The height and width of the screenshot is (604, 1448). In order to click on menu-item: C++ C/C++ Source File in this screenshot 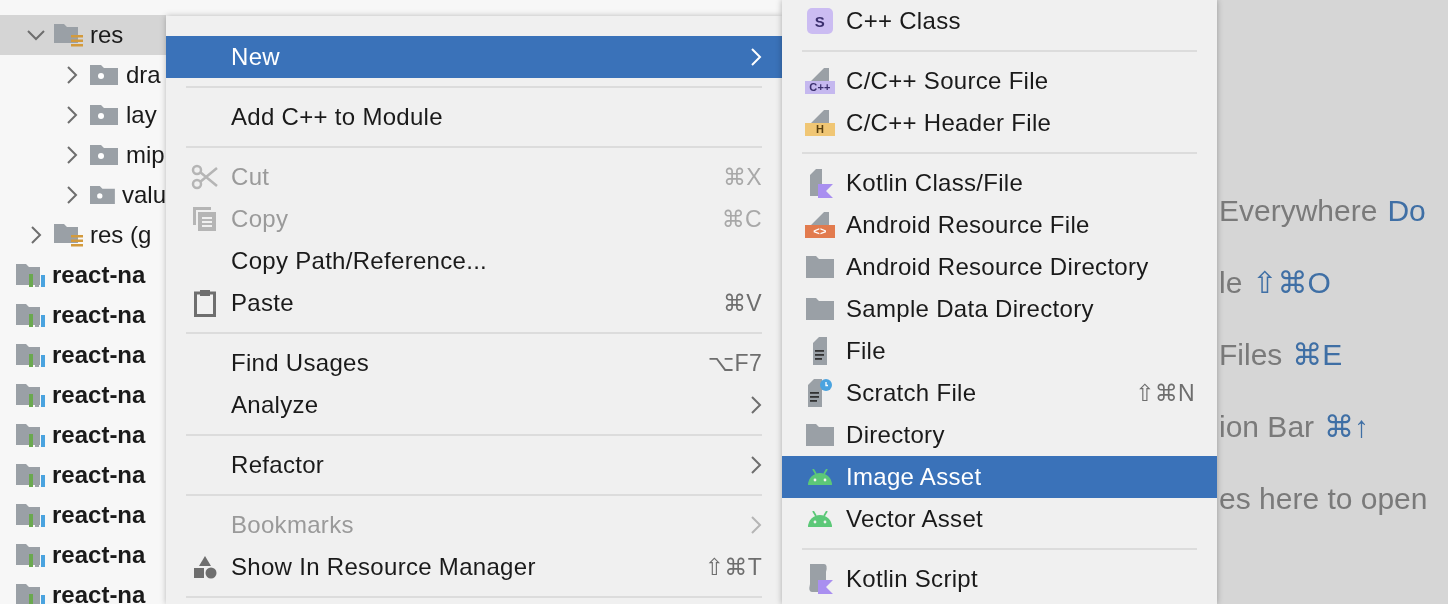, I will do `click(999, 81)`.